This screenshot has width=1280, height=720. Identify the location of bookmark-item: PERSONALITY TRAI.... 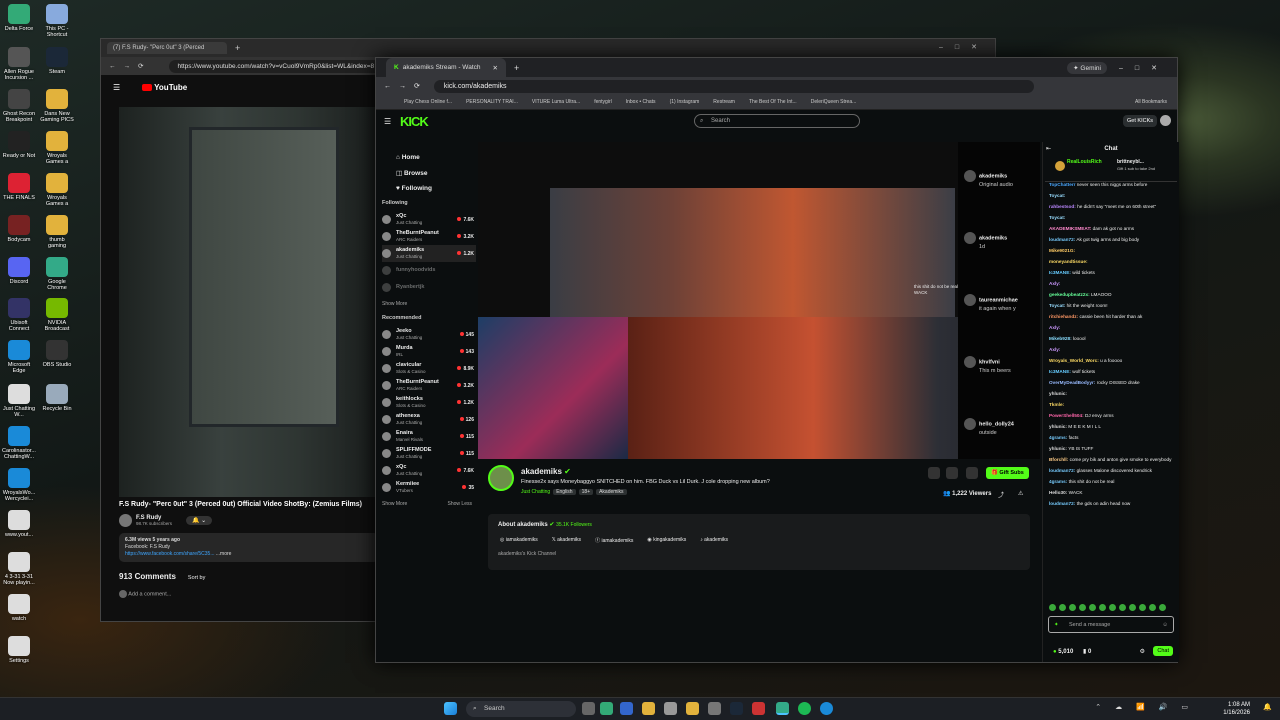
(492, 102).